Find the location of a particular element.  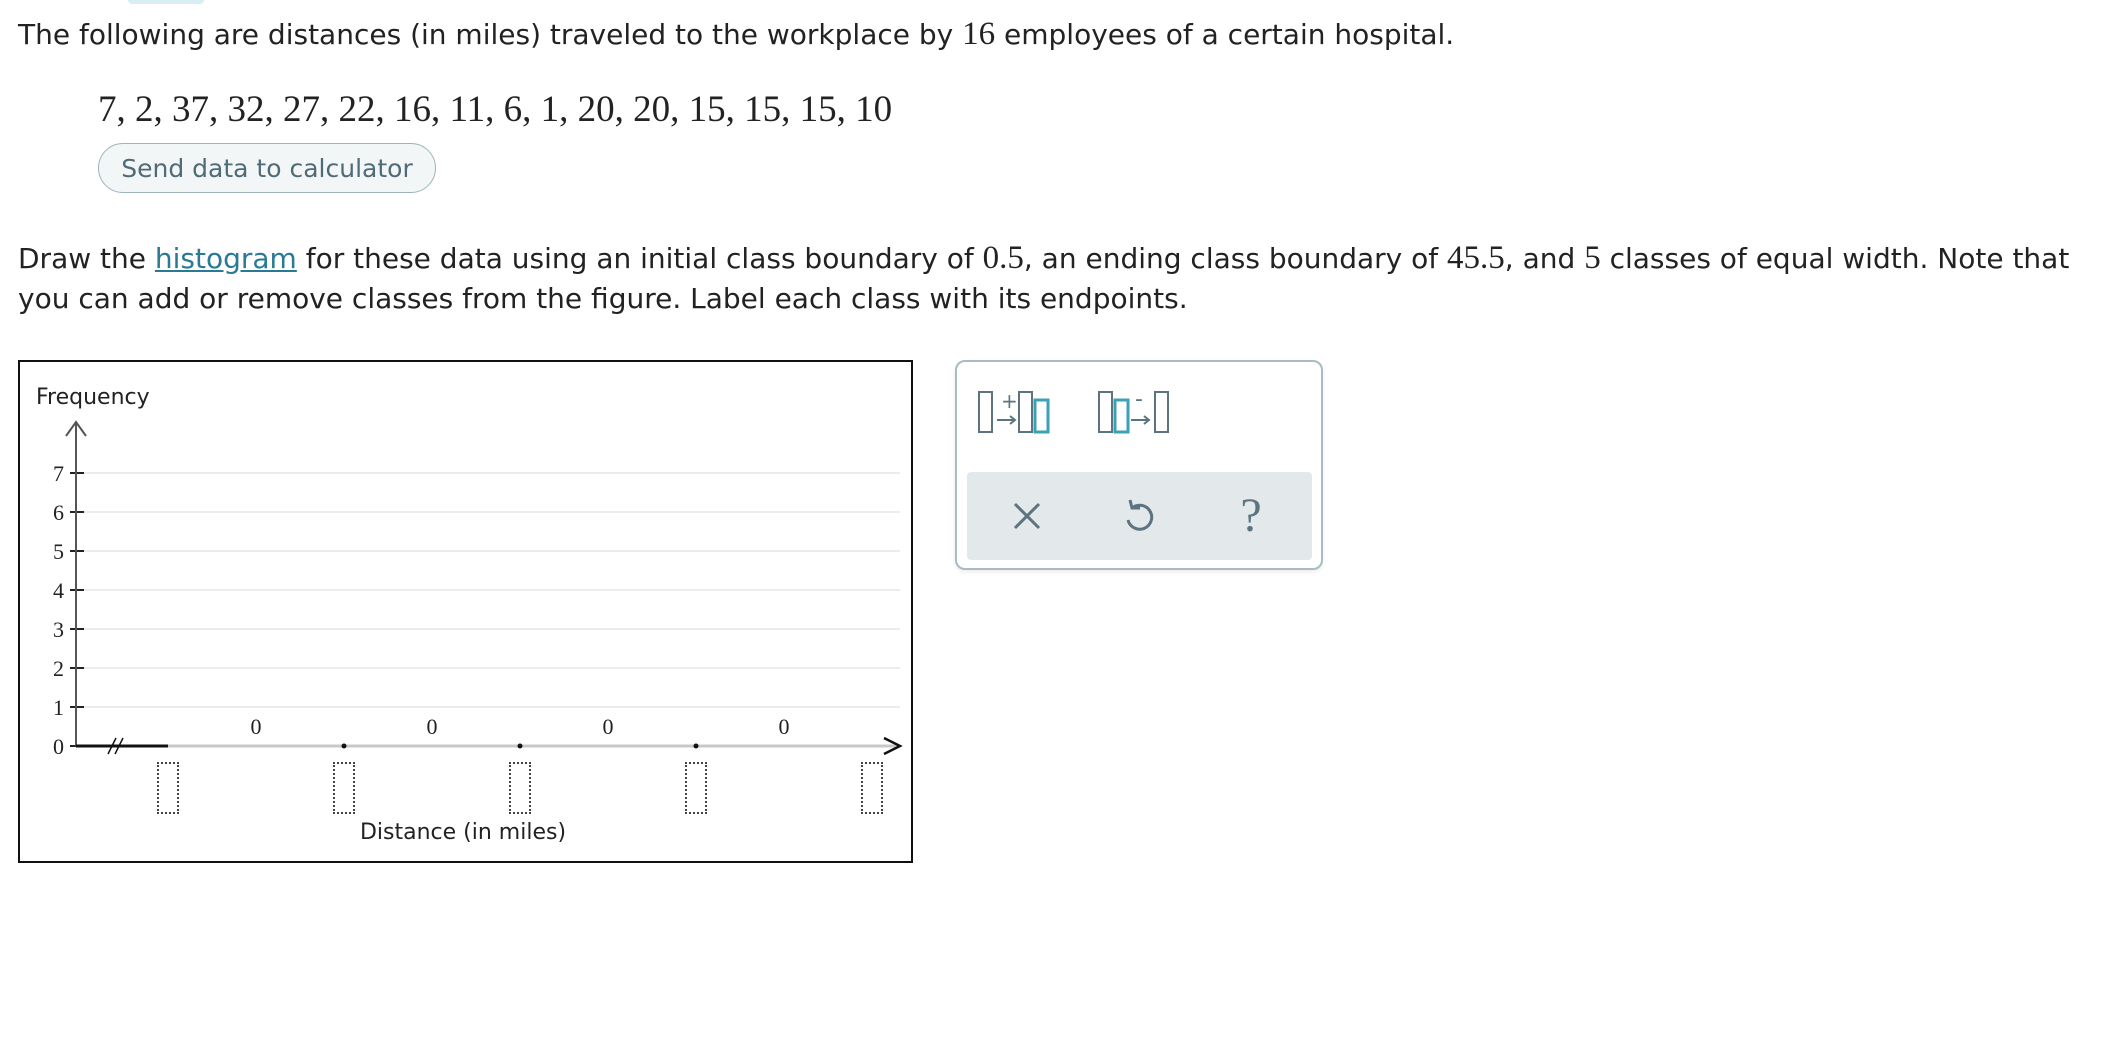

undo-button is located at coordinates (1139, 516).